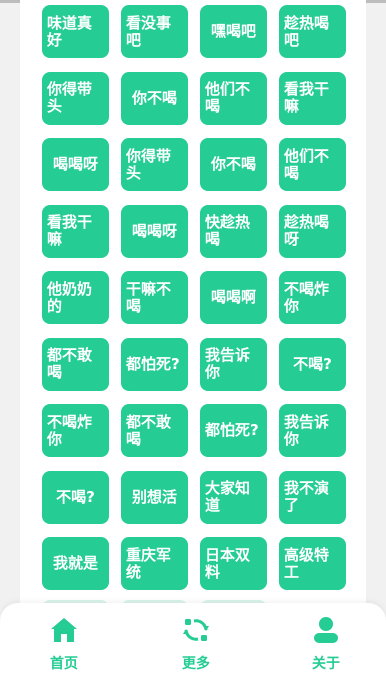  Describe the element at coordinates (326, 664) in the screenshot. I see `tab-about-label: 关于` at that location.